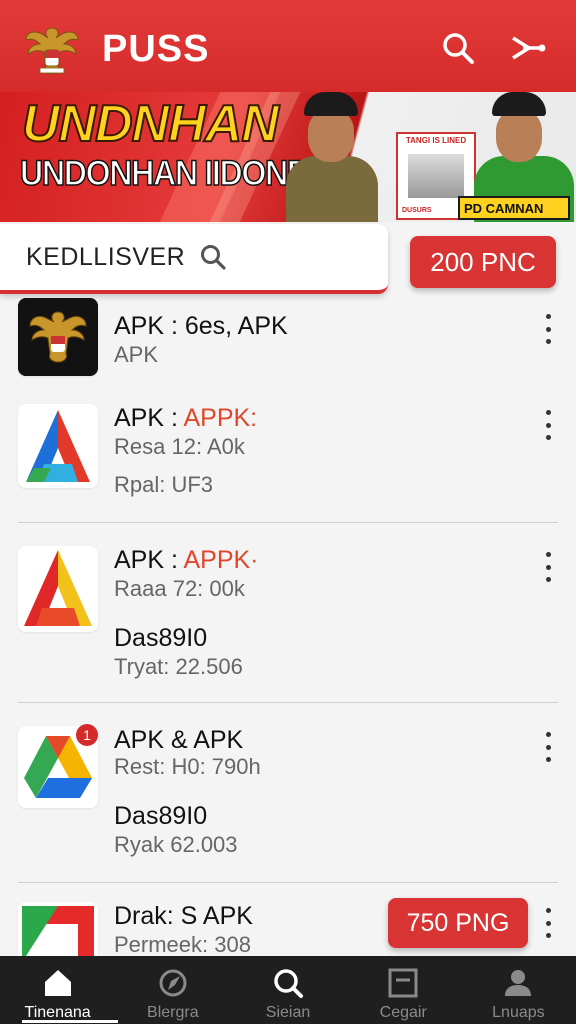  What do you see at coordinates (173, 983) in the screenshot?
I see `compass-icon` at bounding box center [173, 983].